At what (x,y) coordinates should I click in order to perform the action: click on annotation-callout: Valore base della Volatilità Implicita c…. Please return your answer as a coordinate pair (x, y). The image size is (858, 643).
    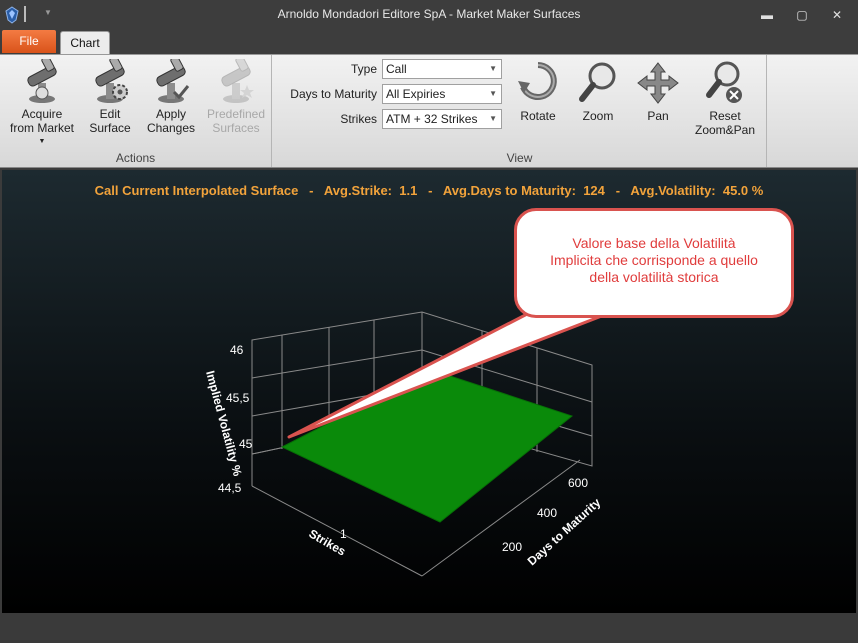
    Looking at the image, I should click on (654, 263).